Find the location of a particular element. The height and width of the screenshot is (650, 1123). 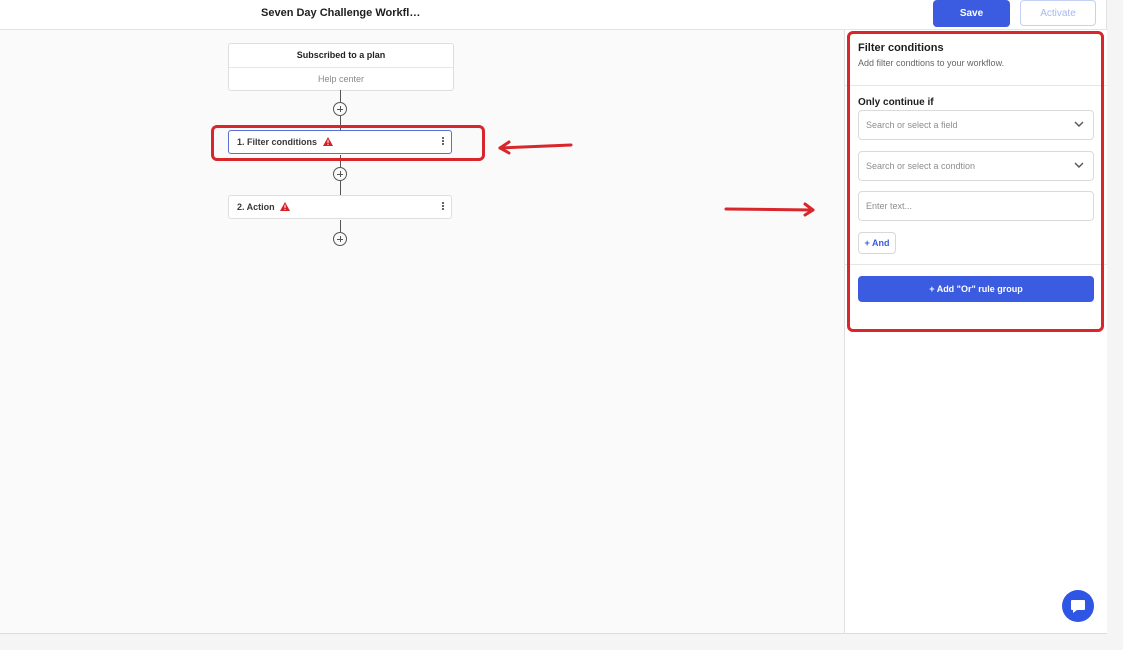

annotation-arrow-left is located at coordinates (535, 147).